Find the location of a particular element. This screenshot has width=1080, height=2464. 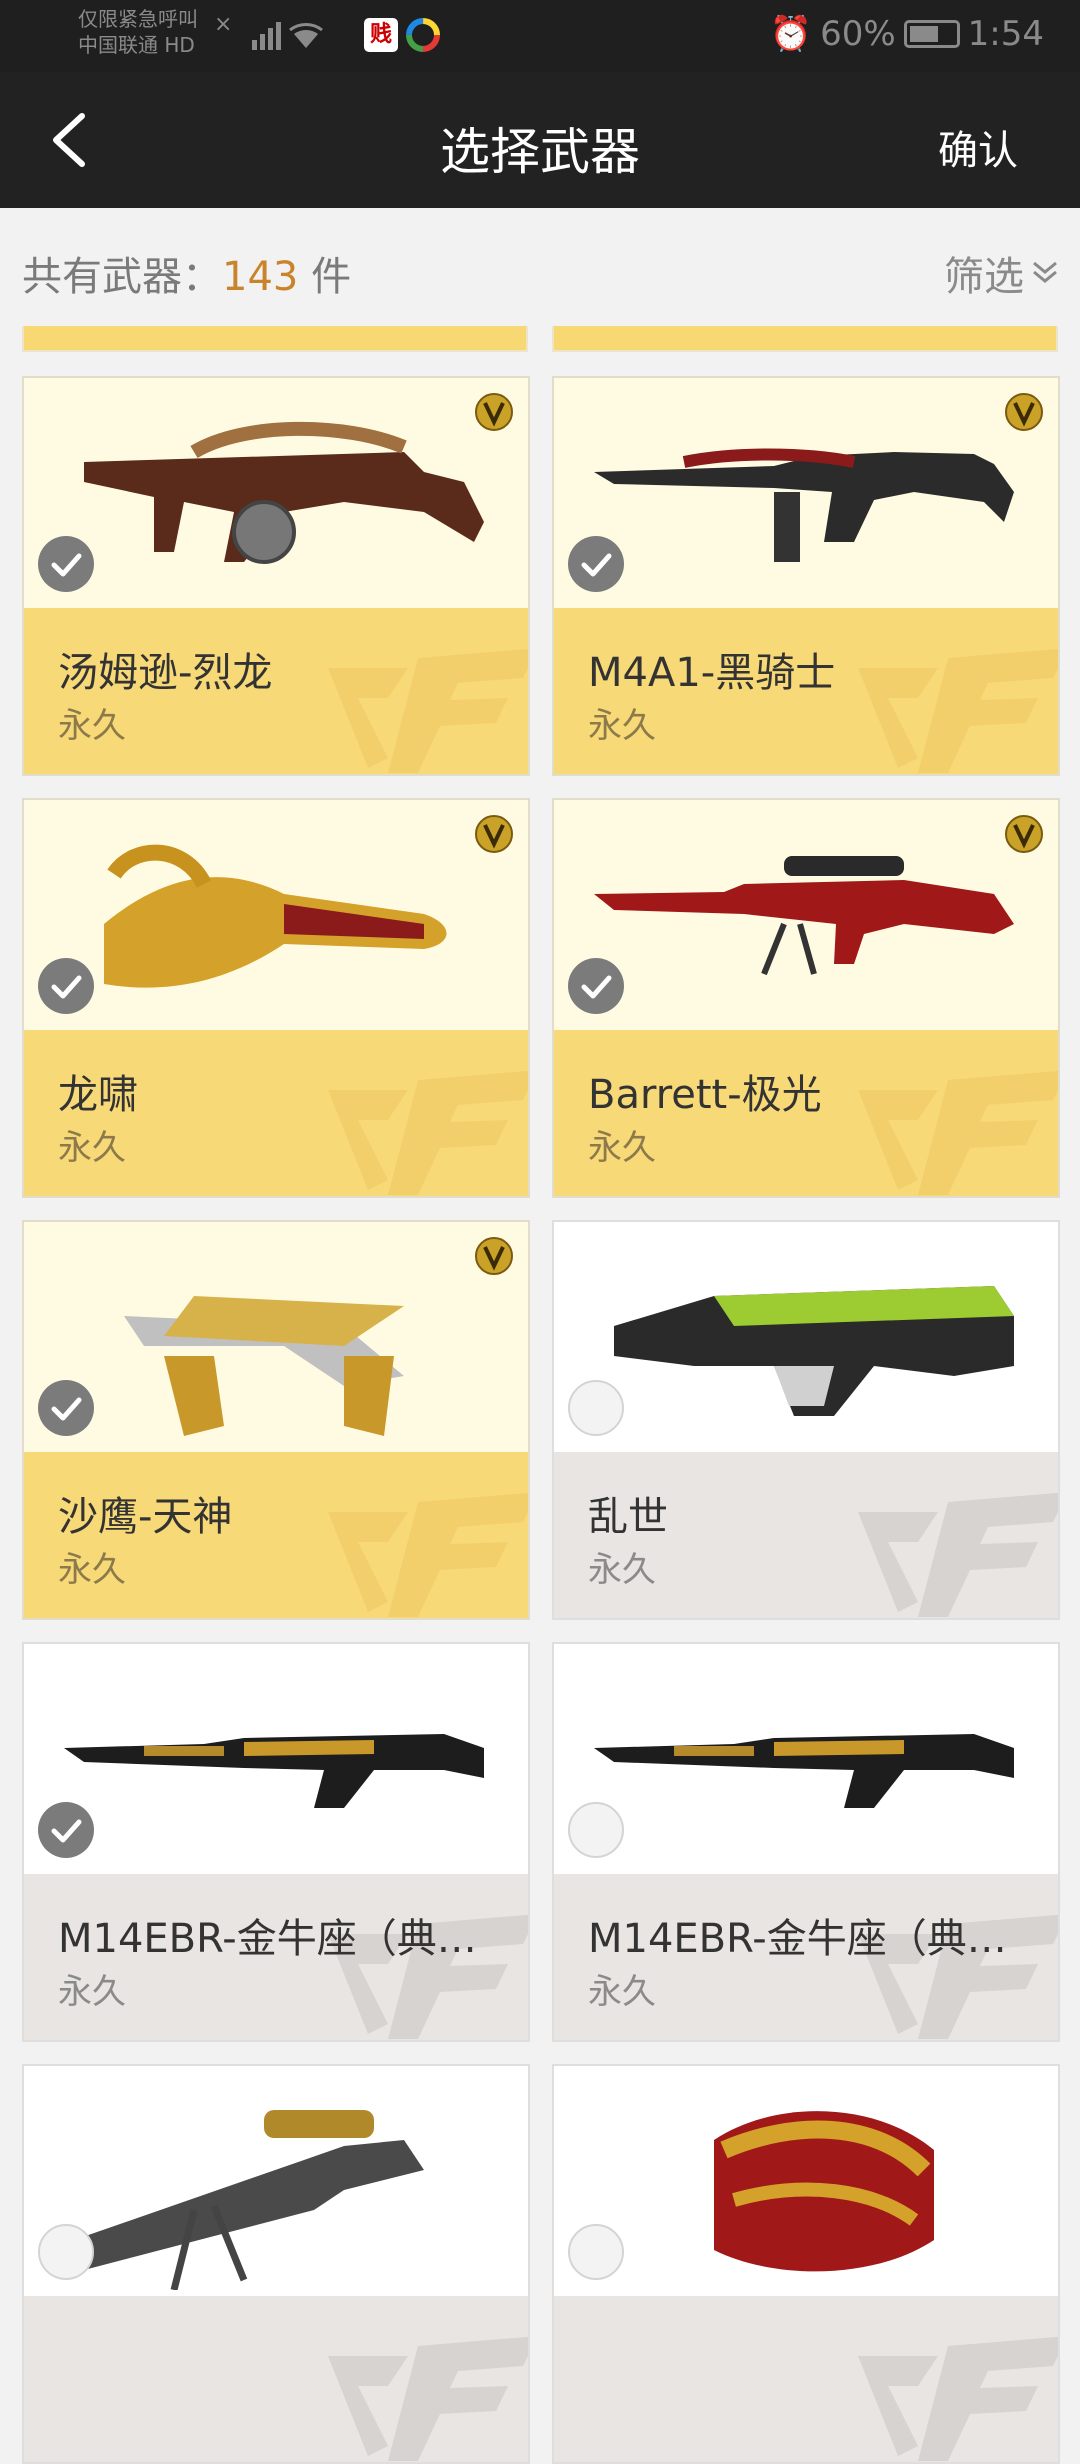

weapon-card: 沙鹰-天神永久 is located at coordinates (276, 1420).